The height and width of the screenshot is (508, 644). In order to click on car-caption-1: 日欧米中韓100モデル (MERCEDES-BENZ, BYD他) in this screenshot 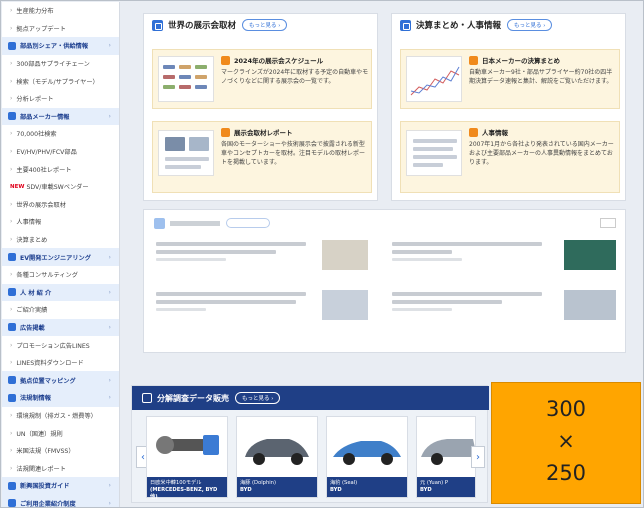, I will do `click(187, 488)`.